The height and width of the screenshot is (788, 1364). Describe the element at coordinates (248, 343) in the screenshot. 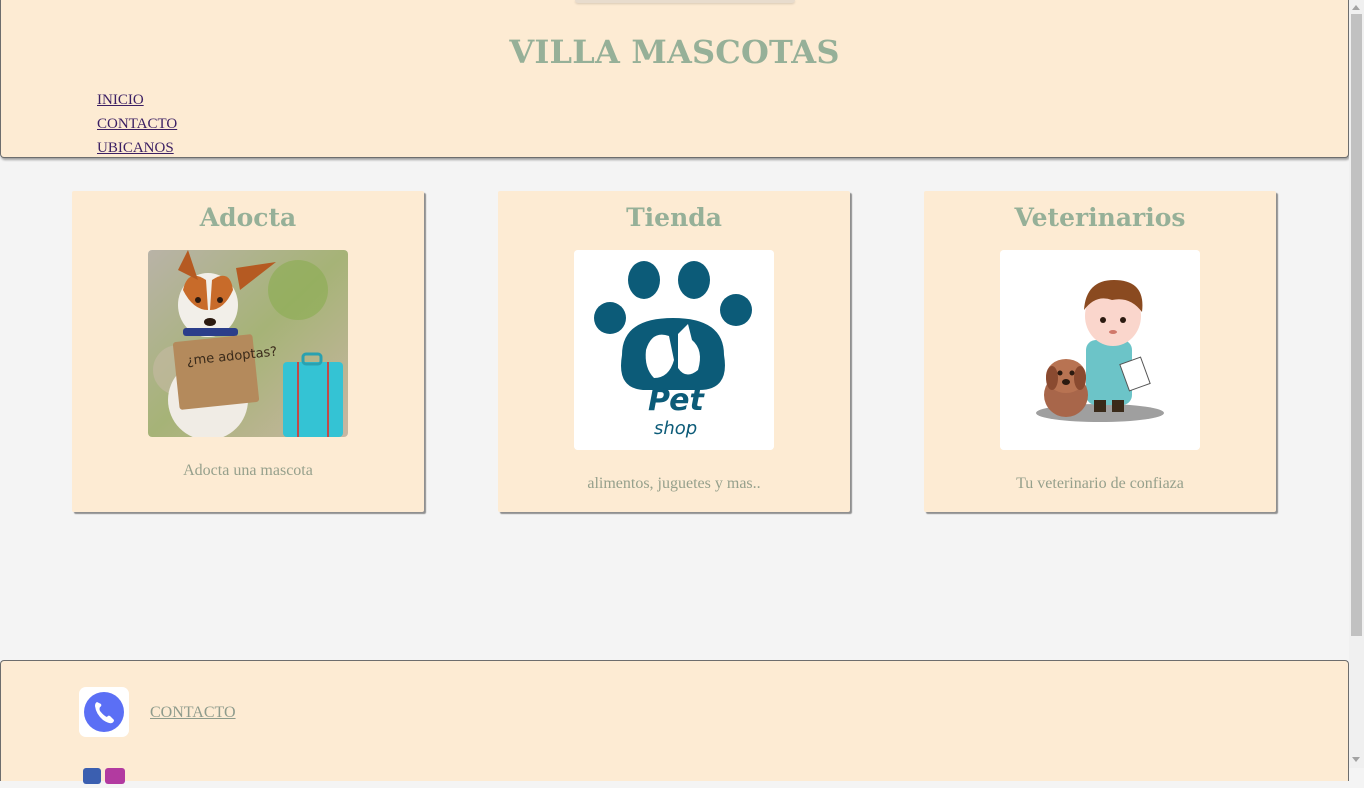

I see `dog-adoption-photo: ¿me adoptas?` at that location.